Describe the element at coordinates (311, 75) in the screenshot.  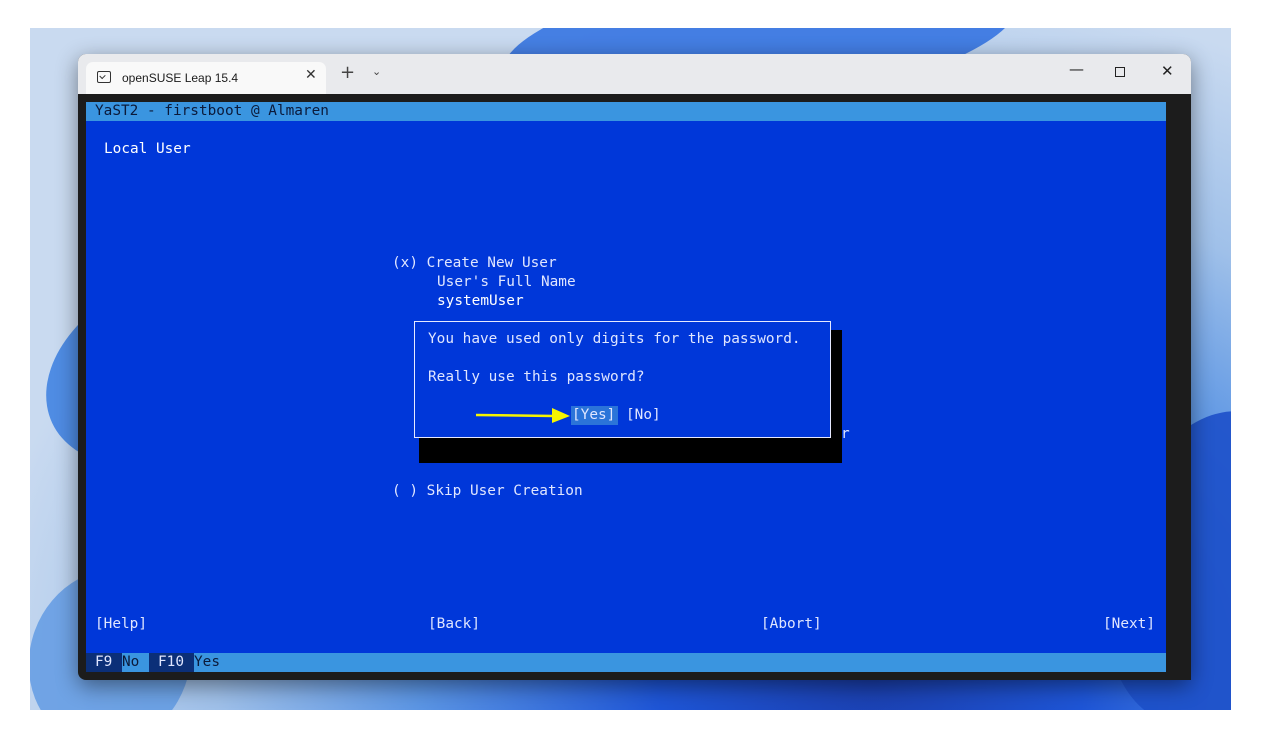
I see `tab-close-icon: ✕` at that location.